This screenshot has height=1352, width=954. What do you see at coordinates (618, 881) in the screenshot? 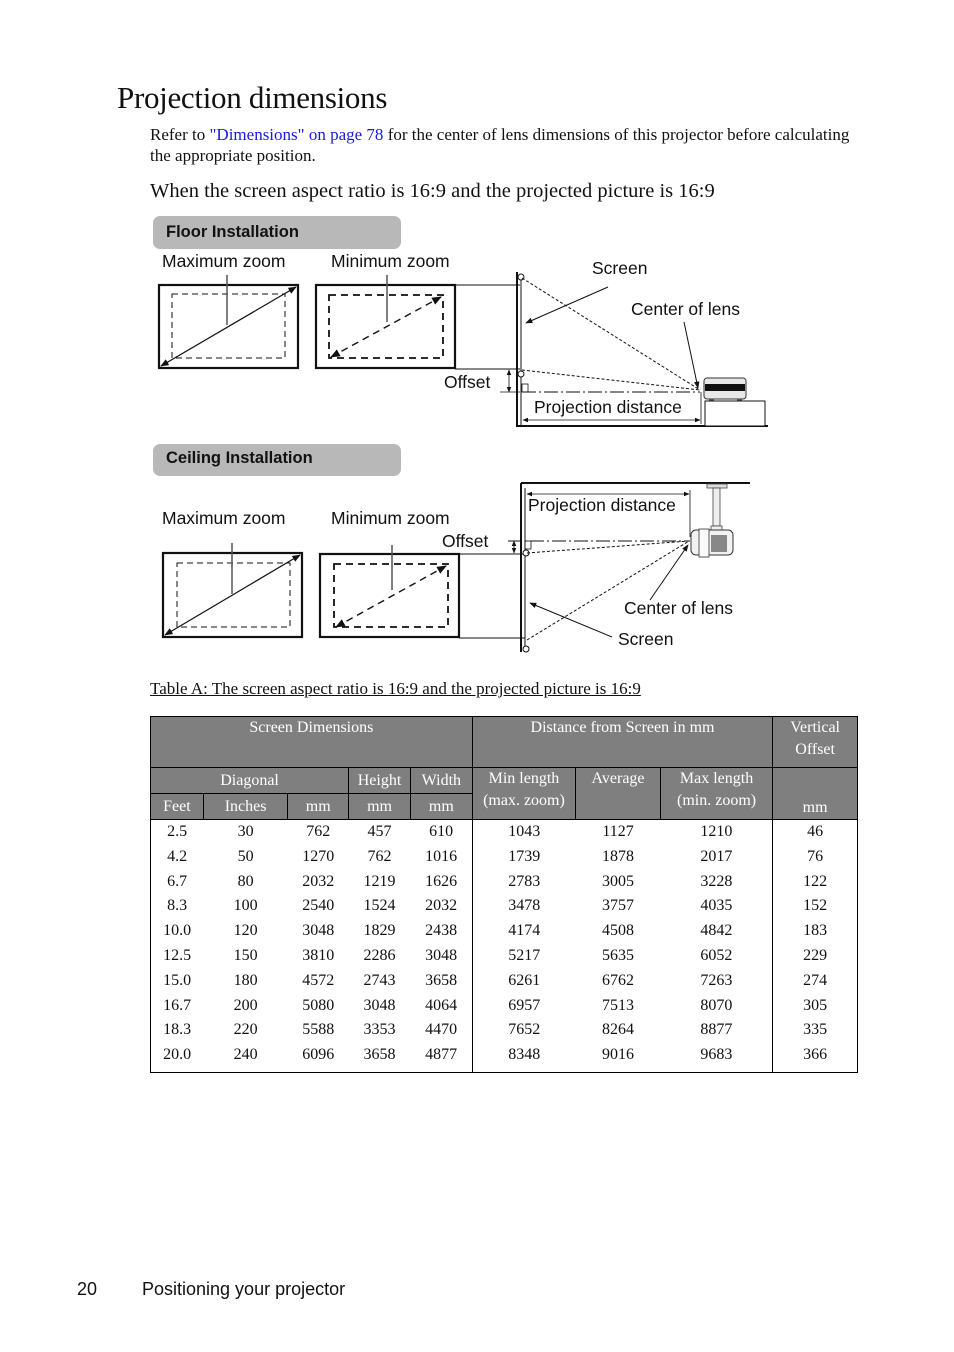
I see `cell-average: 3005` at bounding box center [618, 881].